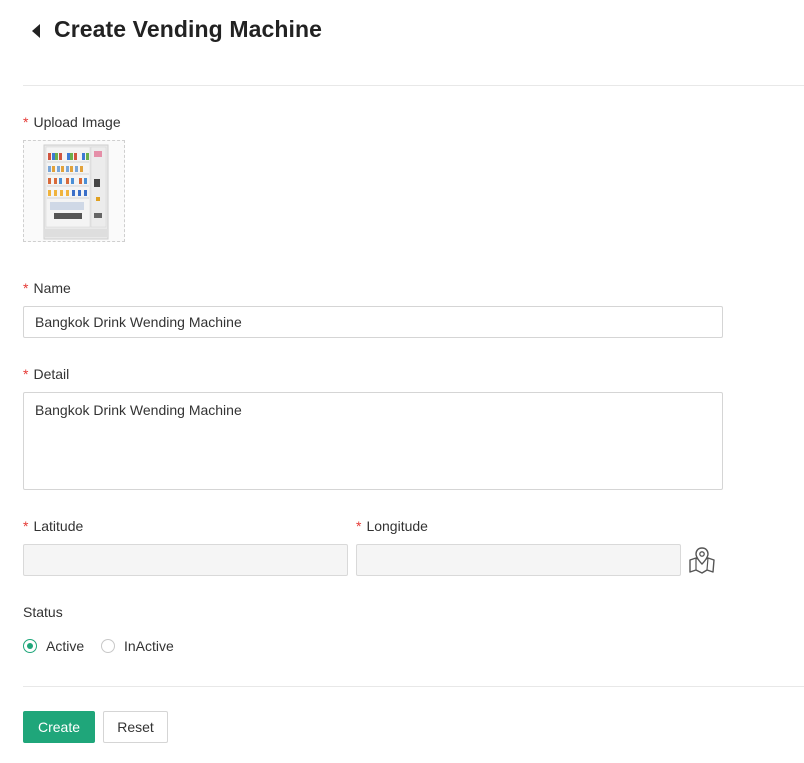  What do you see at coordinates (59, 727) in the screenshot?
I see `create-button: Create` at bounding box center [59, 727].